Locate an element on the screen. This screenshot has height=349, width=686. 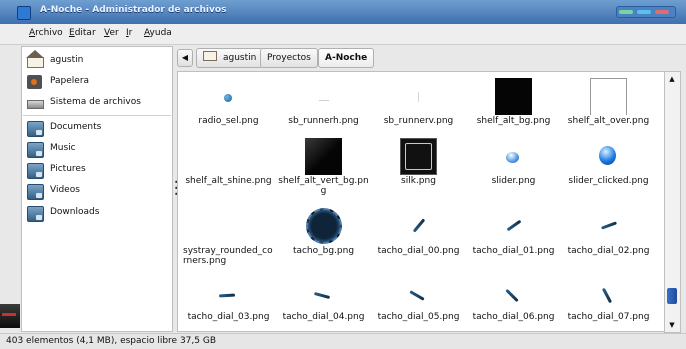
sidebar-item-label: Downloads is located at coordinates (75, 212).